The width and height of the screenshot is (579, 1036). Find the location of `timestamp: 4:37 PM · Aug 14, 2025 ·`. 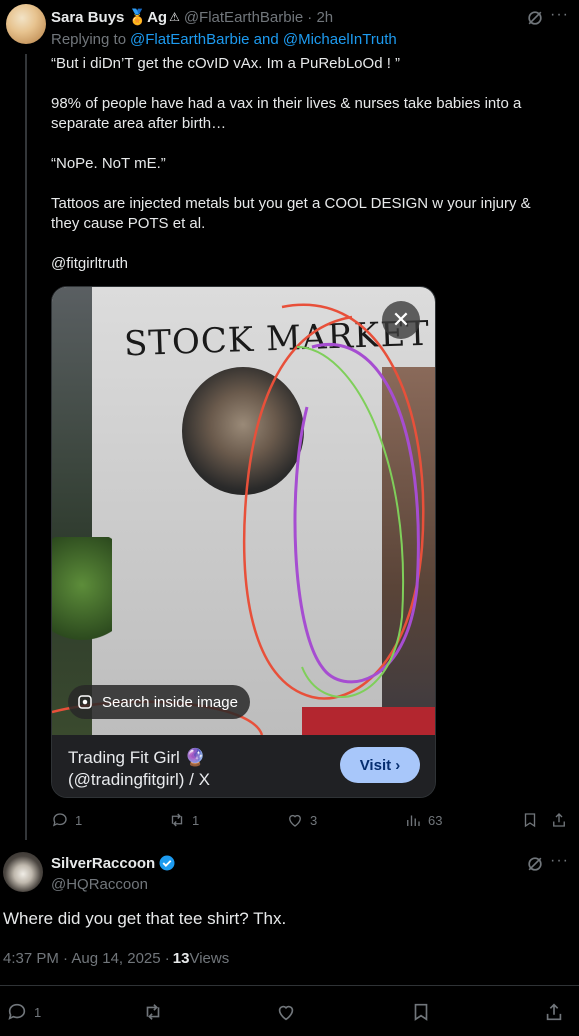

timestamp: 4:37 PM · Aug 14, 2025 · is located at coordinates (86, 958).